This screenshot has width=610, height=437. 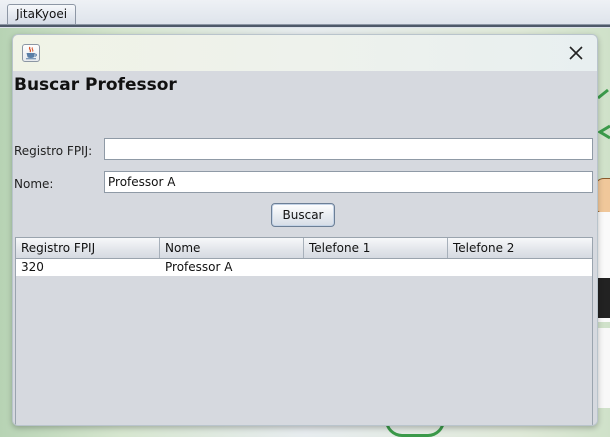 What do you see at coordinates (303, 215) in the screenshot?
I see `buscar-button: Buscar` at bounding box center [303, 215].